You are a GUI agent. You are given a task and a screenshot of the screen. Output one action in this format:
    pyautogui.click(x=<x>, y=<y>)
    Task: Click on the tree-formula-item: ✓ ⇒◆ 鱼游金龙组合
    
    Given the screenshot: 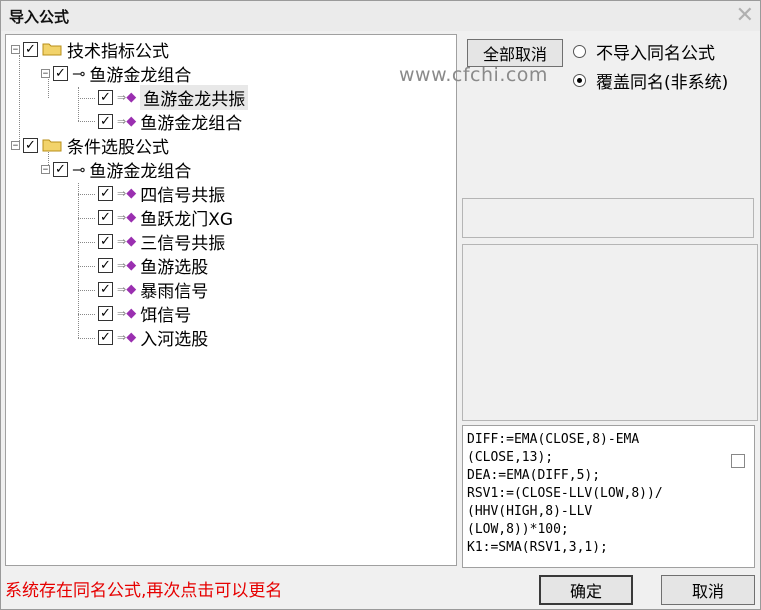 What is the action you would take?
    pyautogui.click(x=170, y=122)
    